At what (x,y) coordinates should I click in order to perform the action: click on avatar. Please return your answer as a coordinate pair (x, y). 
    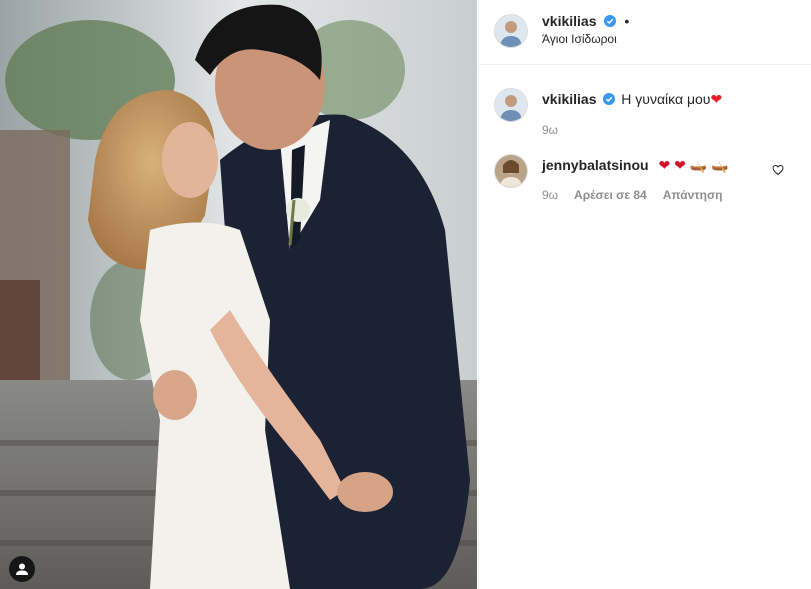
    Looking at the image, I should click on (511, 31).